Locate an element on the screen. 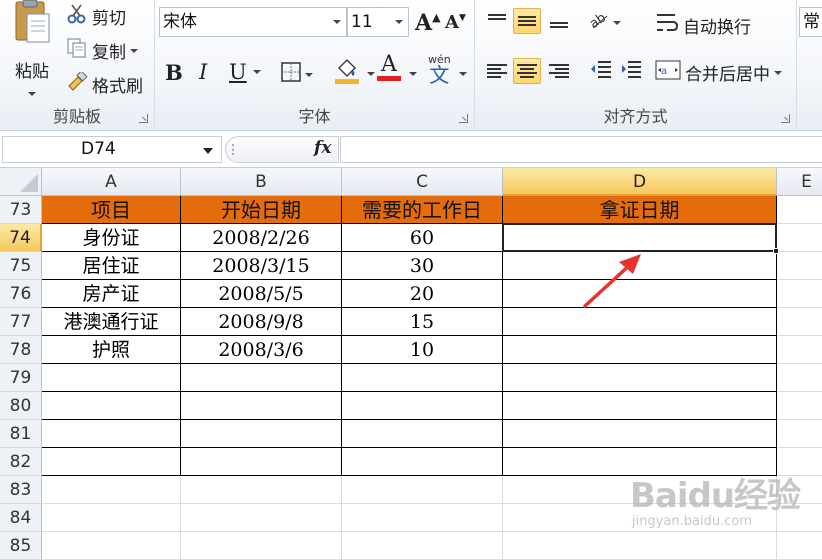 The image size is (822, 560). column-header-b: B is located at coordinates (261, 182).